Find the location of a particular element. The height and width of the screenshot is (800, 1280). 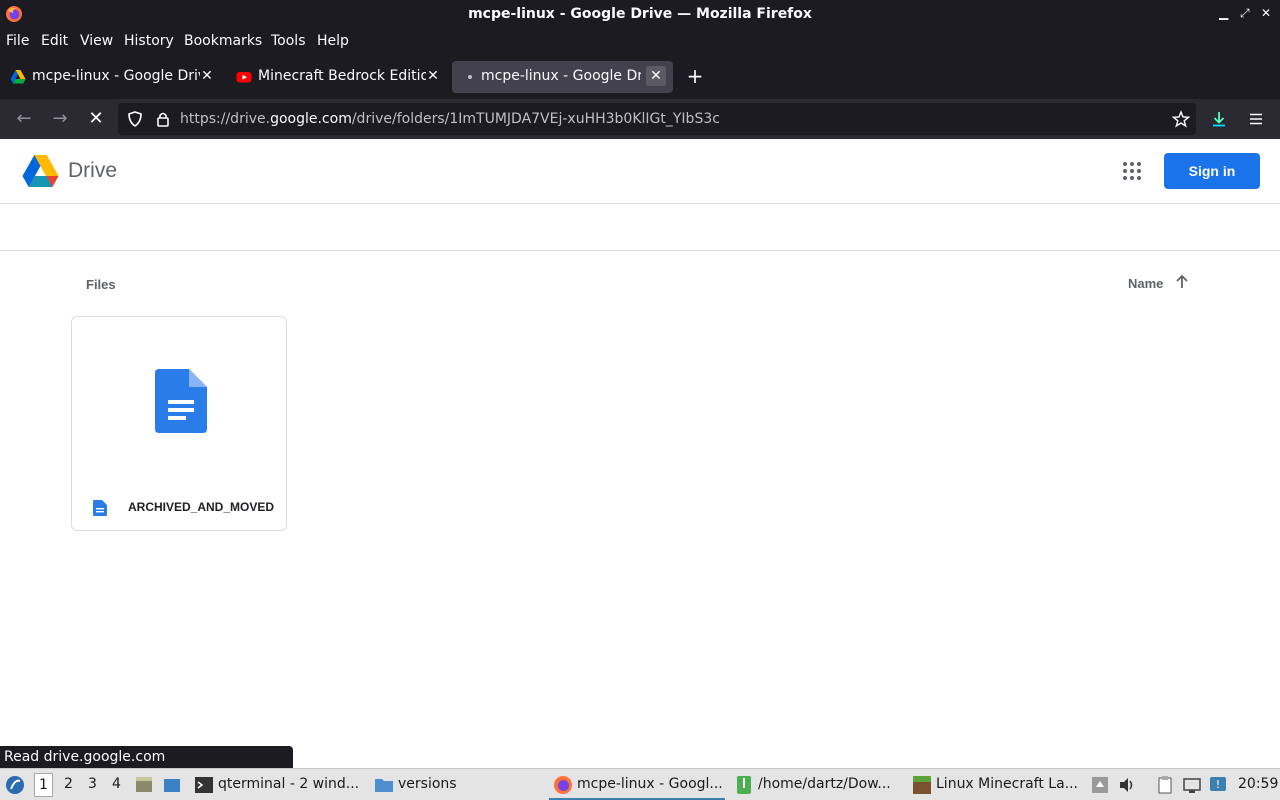

drive-title: Drive is located at coordinates (92, 171).